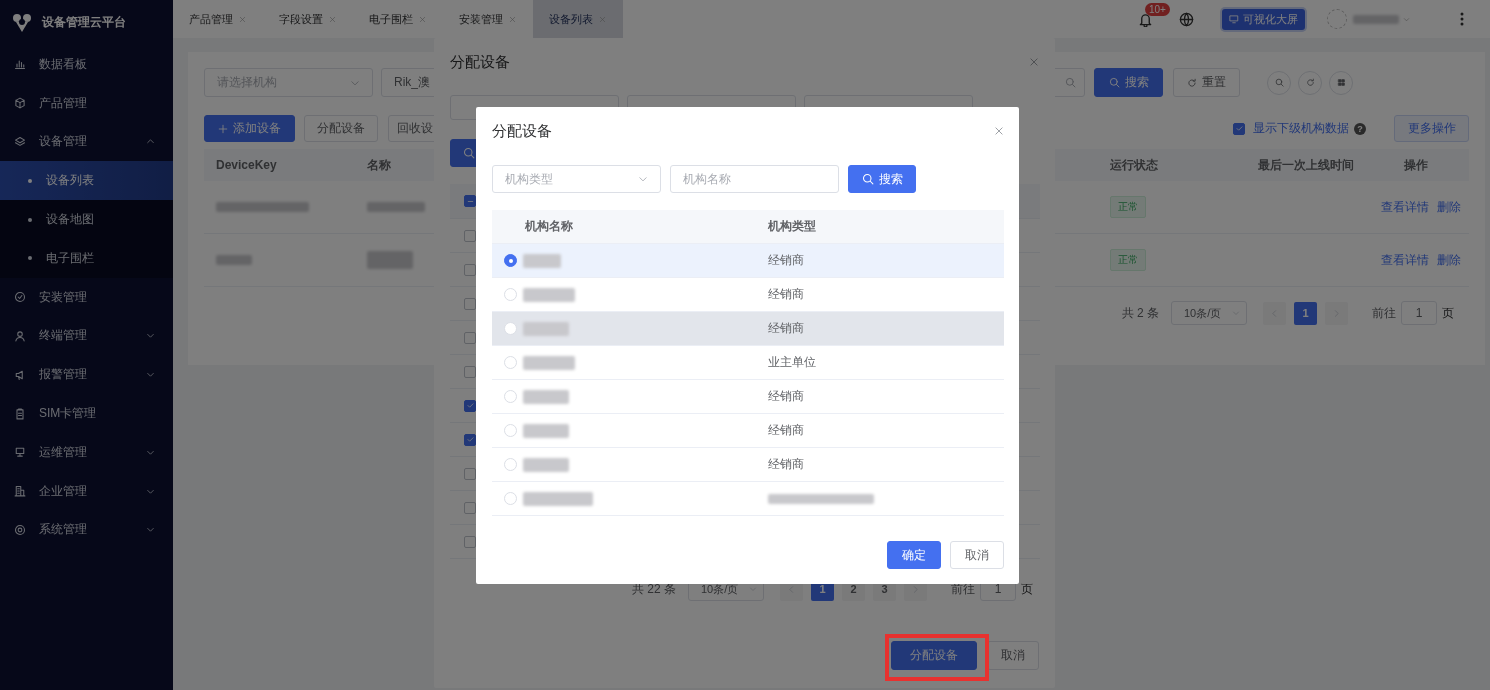 This screenshot has width=1490, height=690. Describe the element at coordinates (1419, 313) in the screenshot. I see `goto-field: 1` at that location.